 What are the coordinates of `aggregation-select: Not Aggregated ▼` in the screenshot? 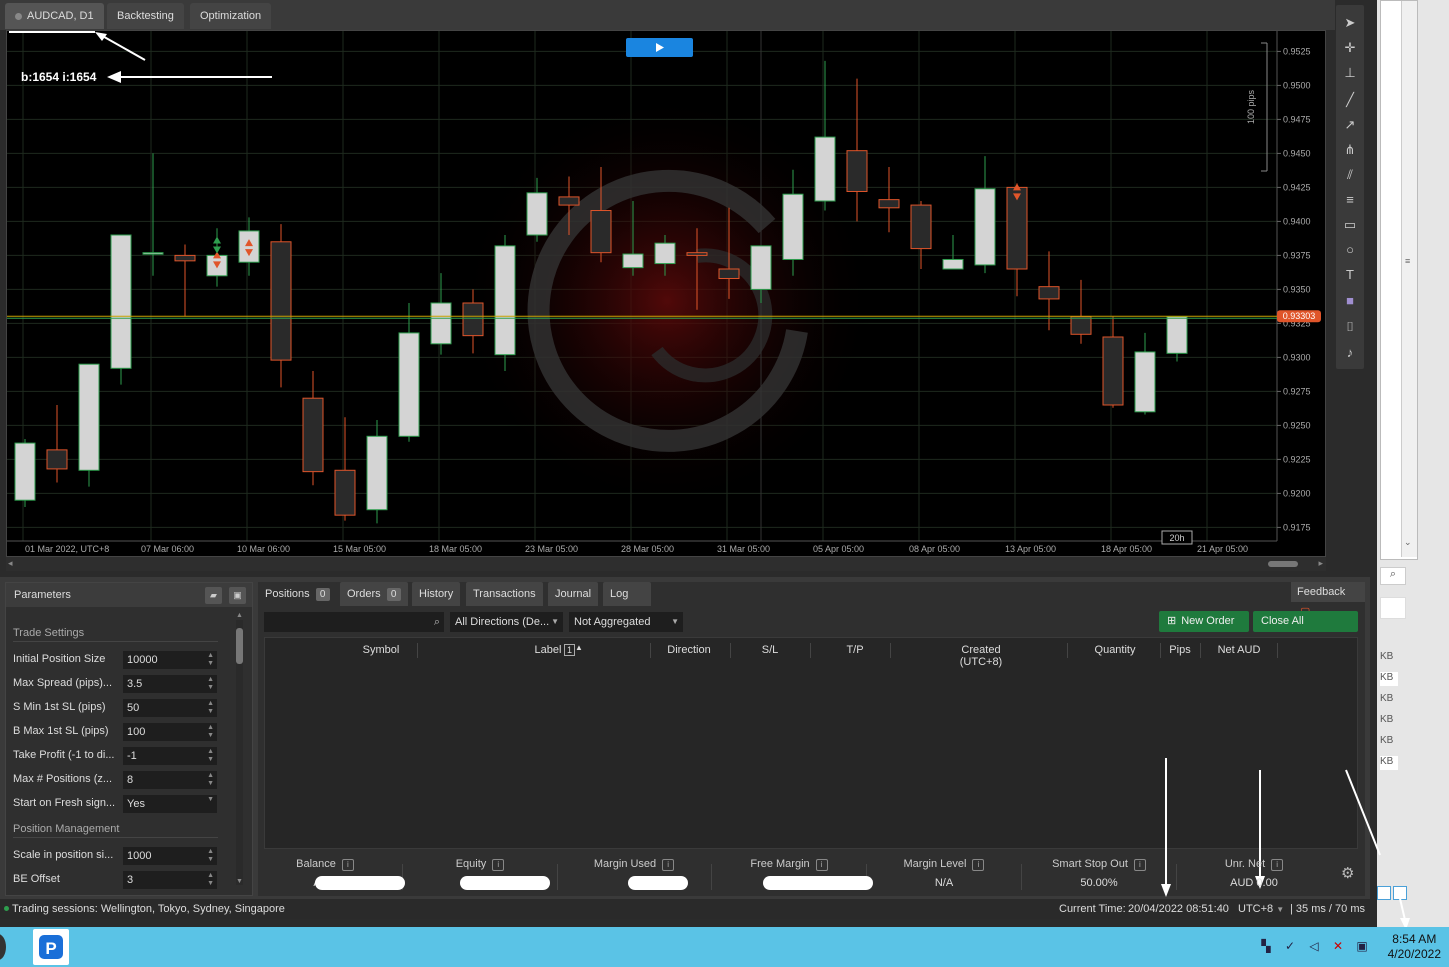 It's located at (626, 622).